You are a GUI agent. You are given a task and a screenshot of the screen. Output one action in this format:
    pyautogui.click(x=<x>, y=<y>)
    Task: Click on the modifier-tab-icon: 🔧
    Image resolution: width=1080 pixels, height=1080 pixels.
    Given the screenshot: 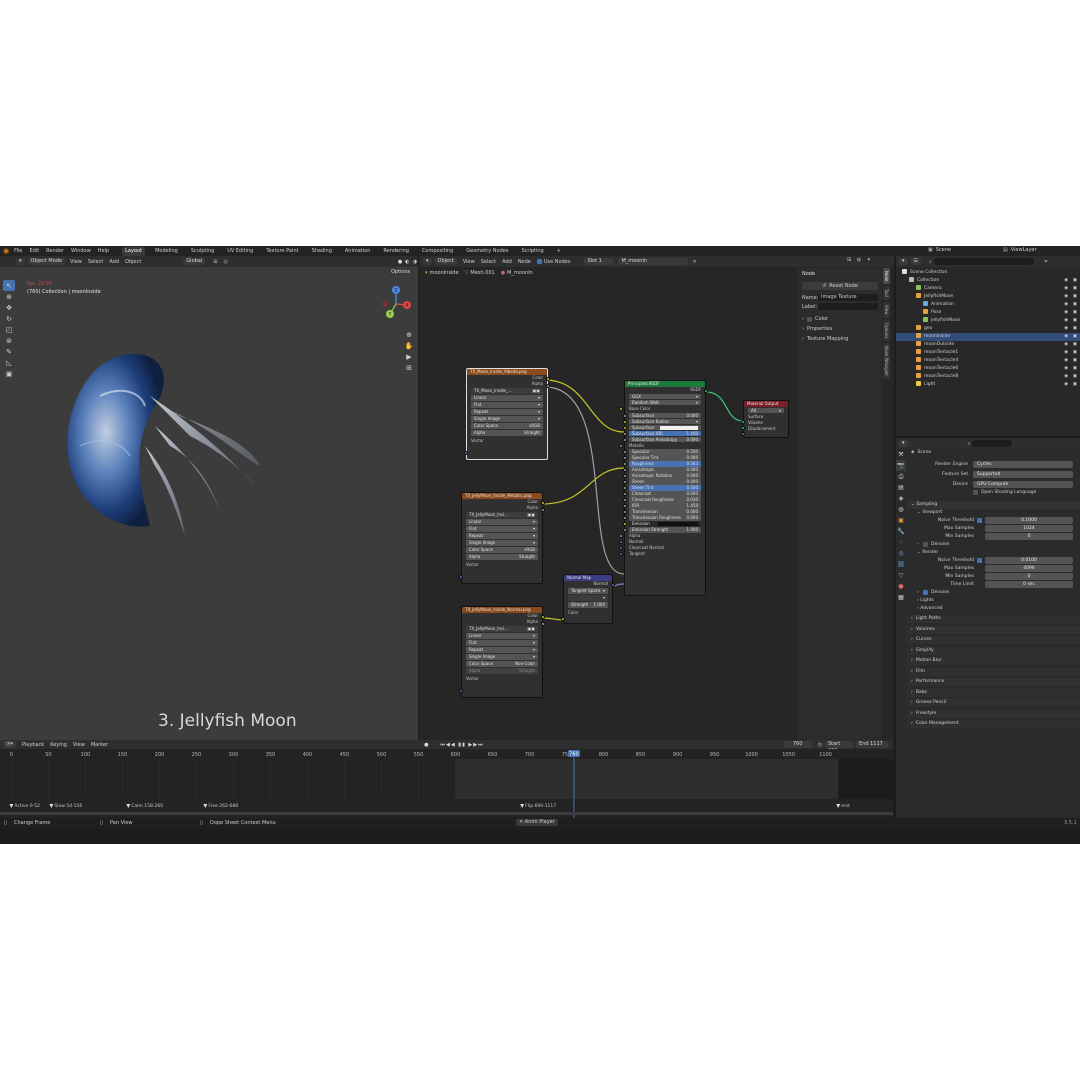 What is the action you would take?
    pyautogui.click(x=901, y=531)
    